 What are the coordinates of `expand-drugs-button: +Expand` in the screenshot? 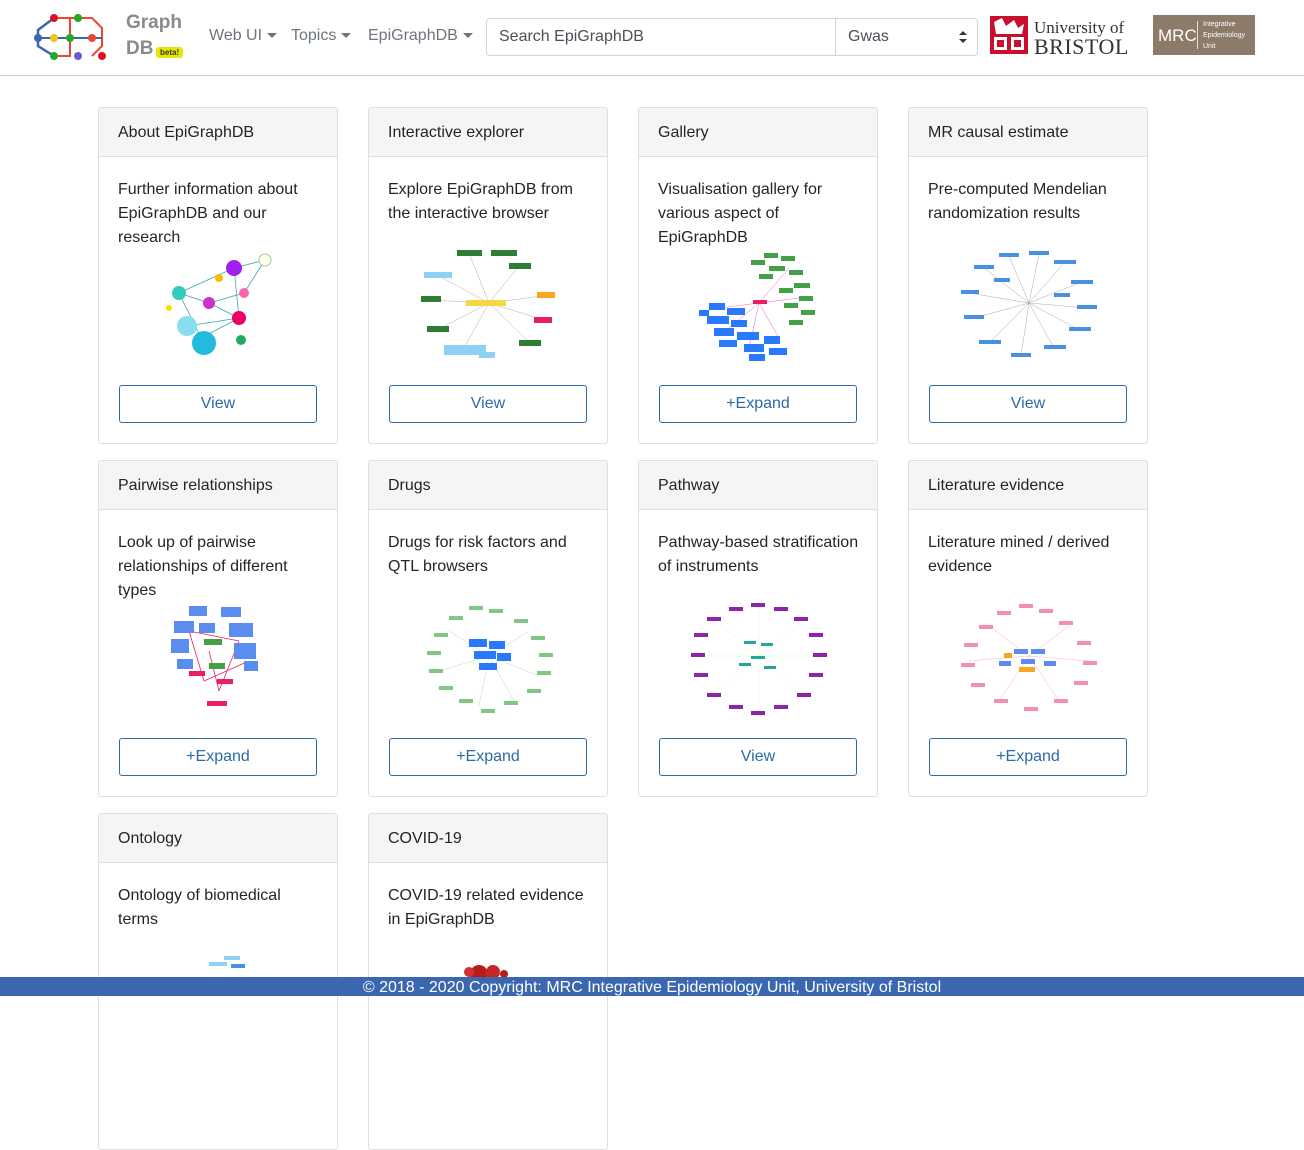 It's located at (488, 757).